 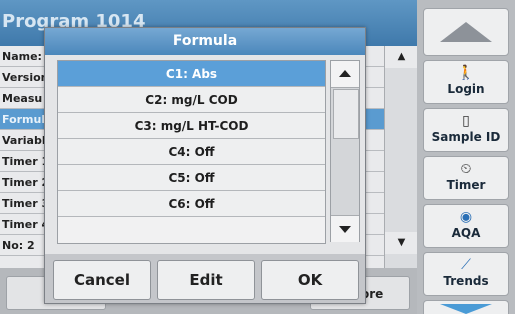 I want to click on formula-item-c4: C4: Off, so click(x=191, y=152).